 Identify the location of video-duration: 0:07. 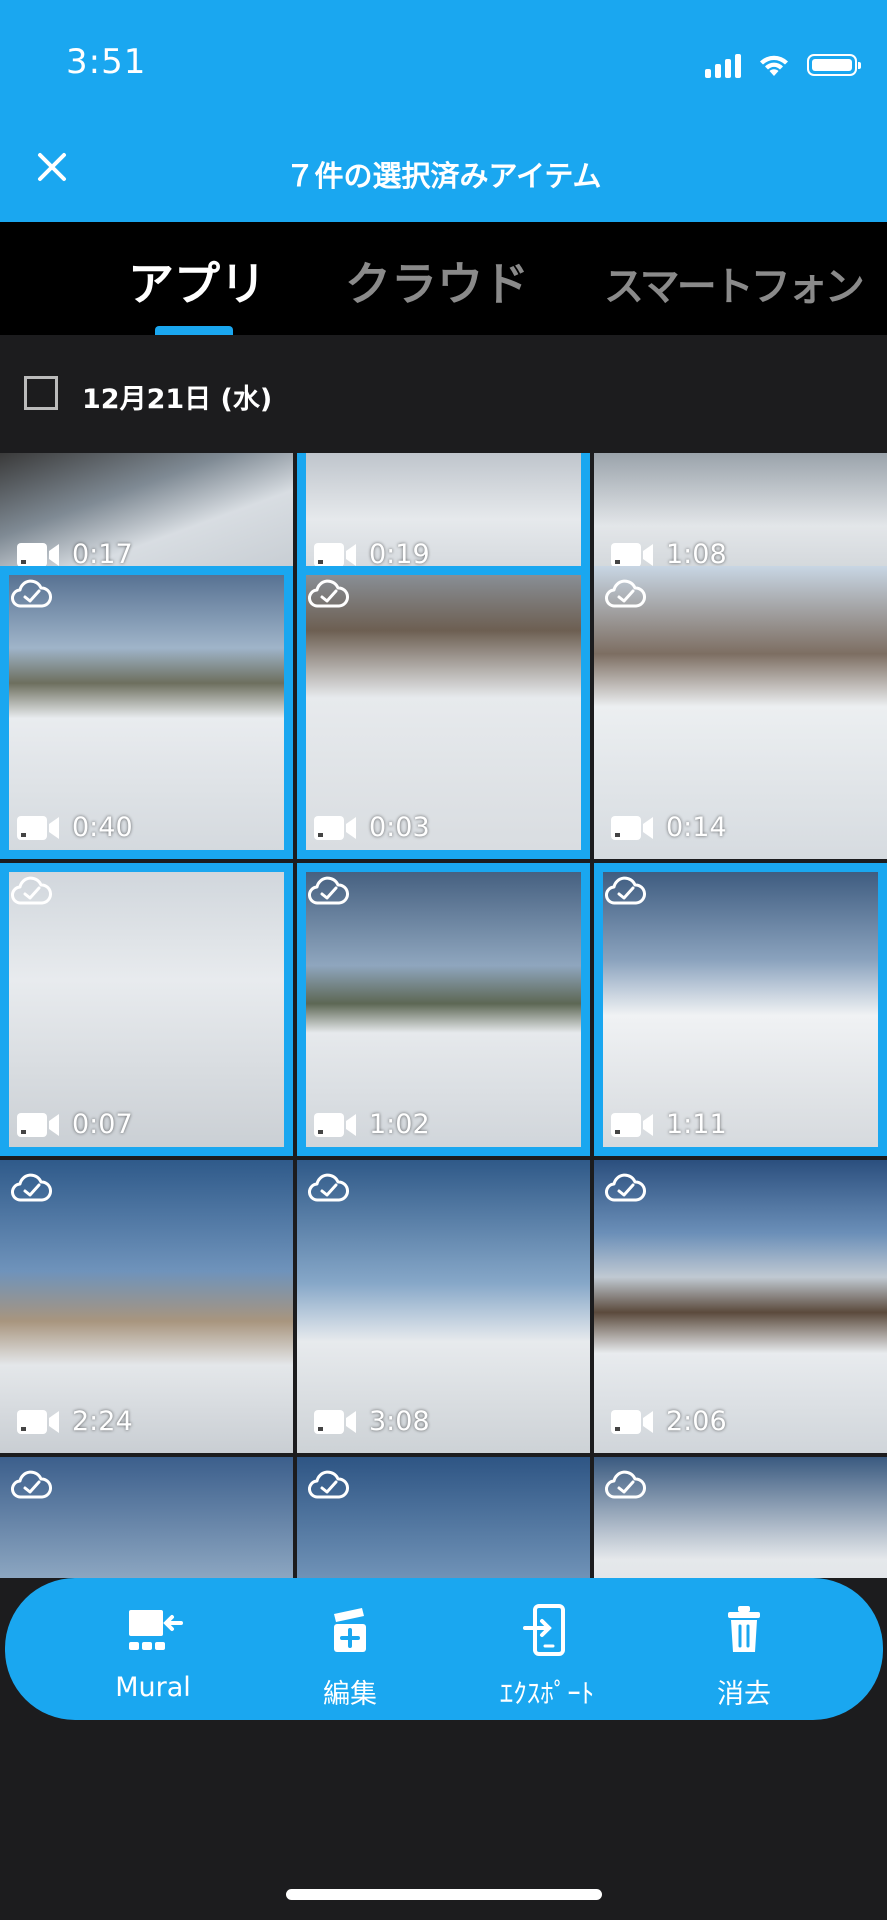
(102, 1124).